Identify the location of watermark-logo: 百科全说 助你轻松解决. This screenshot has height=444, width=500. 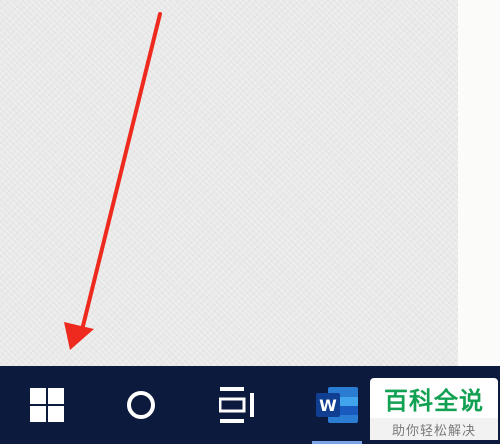
(434, 409).